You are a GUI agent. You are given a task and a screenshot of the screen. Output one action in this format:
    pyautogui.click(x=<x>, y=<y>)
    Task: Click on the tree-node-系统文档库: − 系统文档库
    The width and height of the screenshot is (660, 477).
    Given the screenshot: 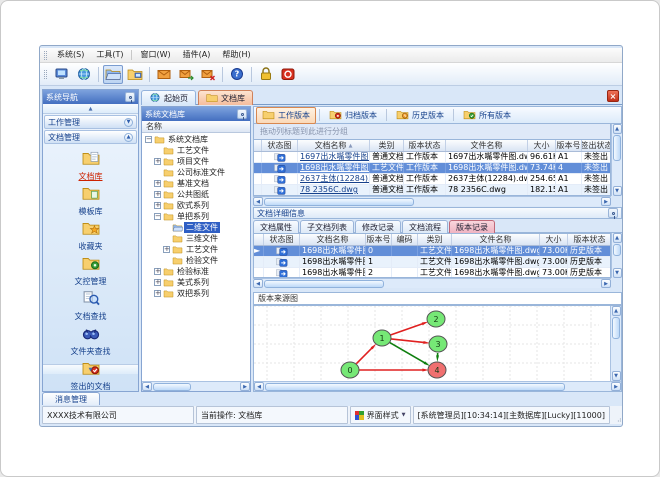 What is the action you would take?
    pyautogui.click(x=196, y=139)
    